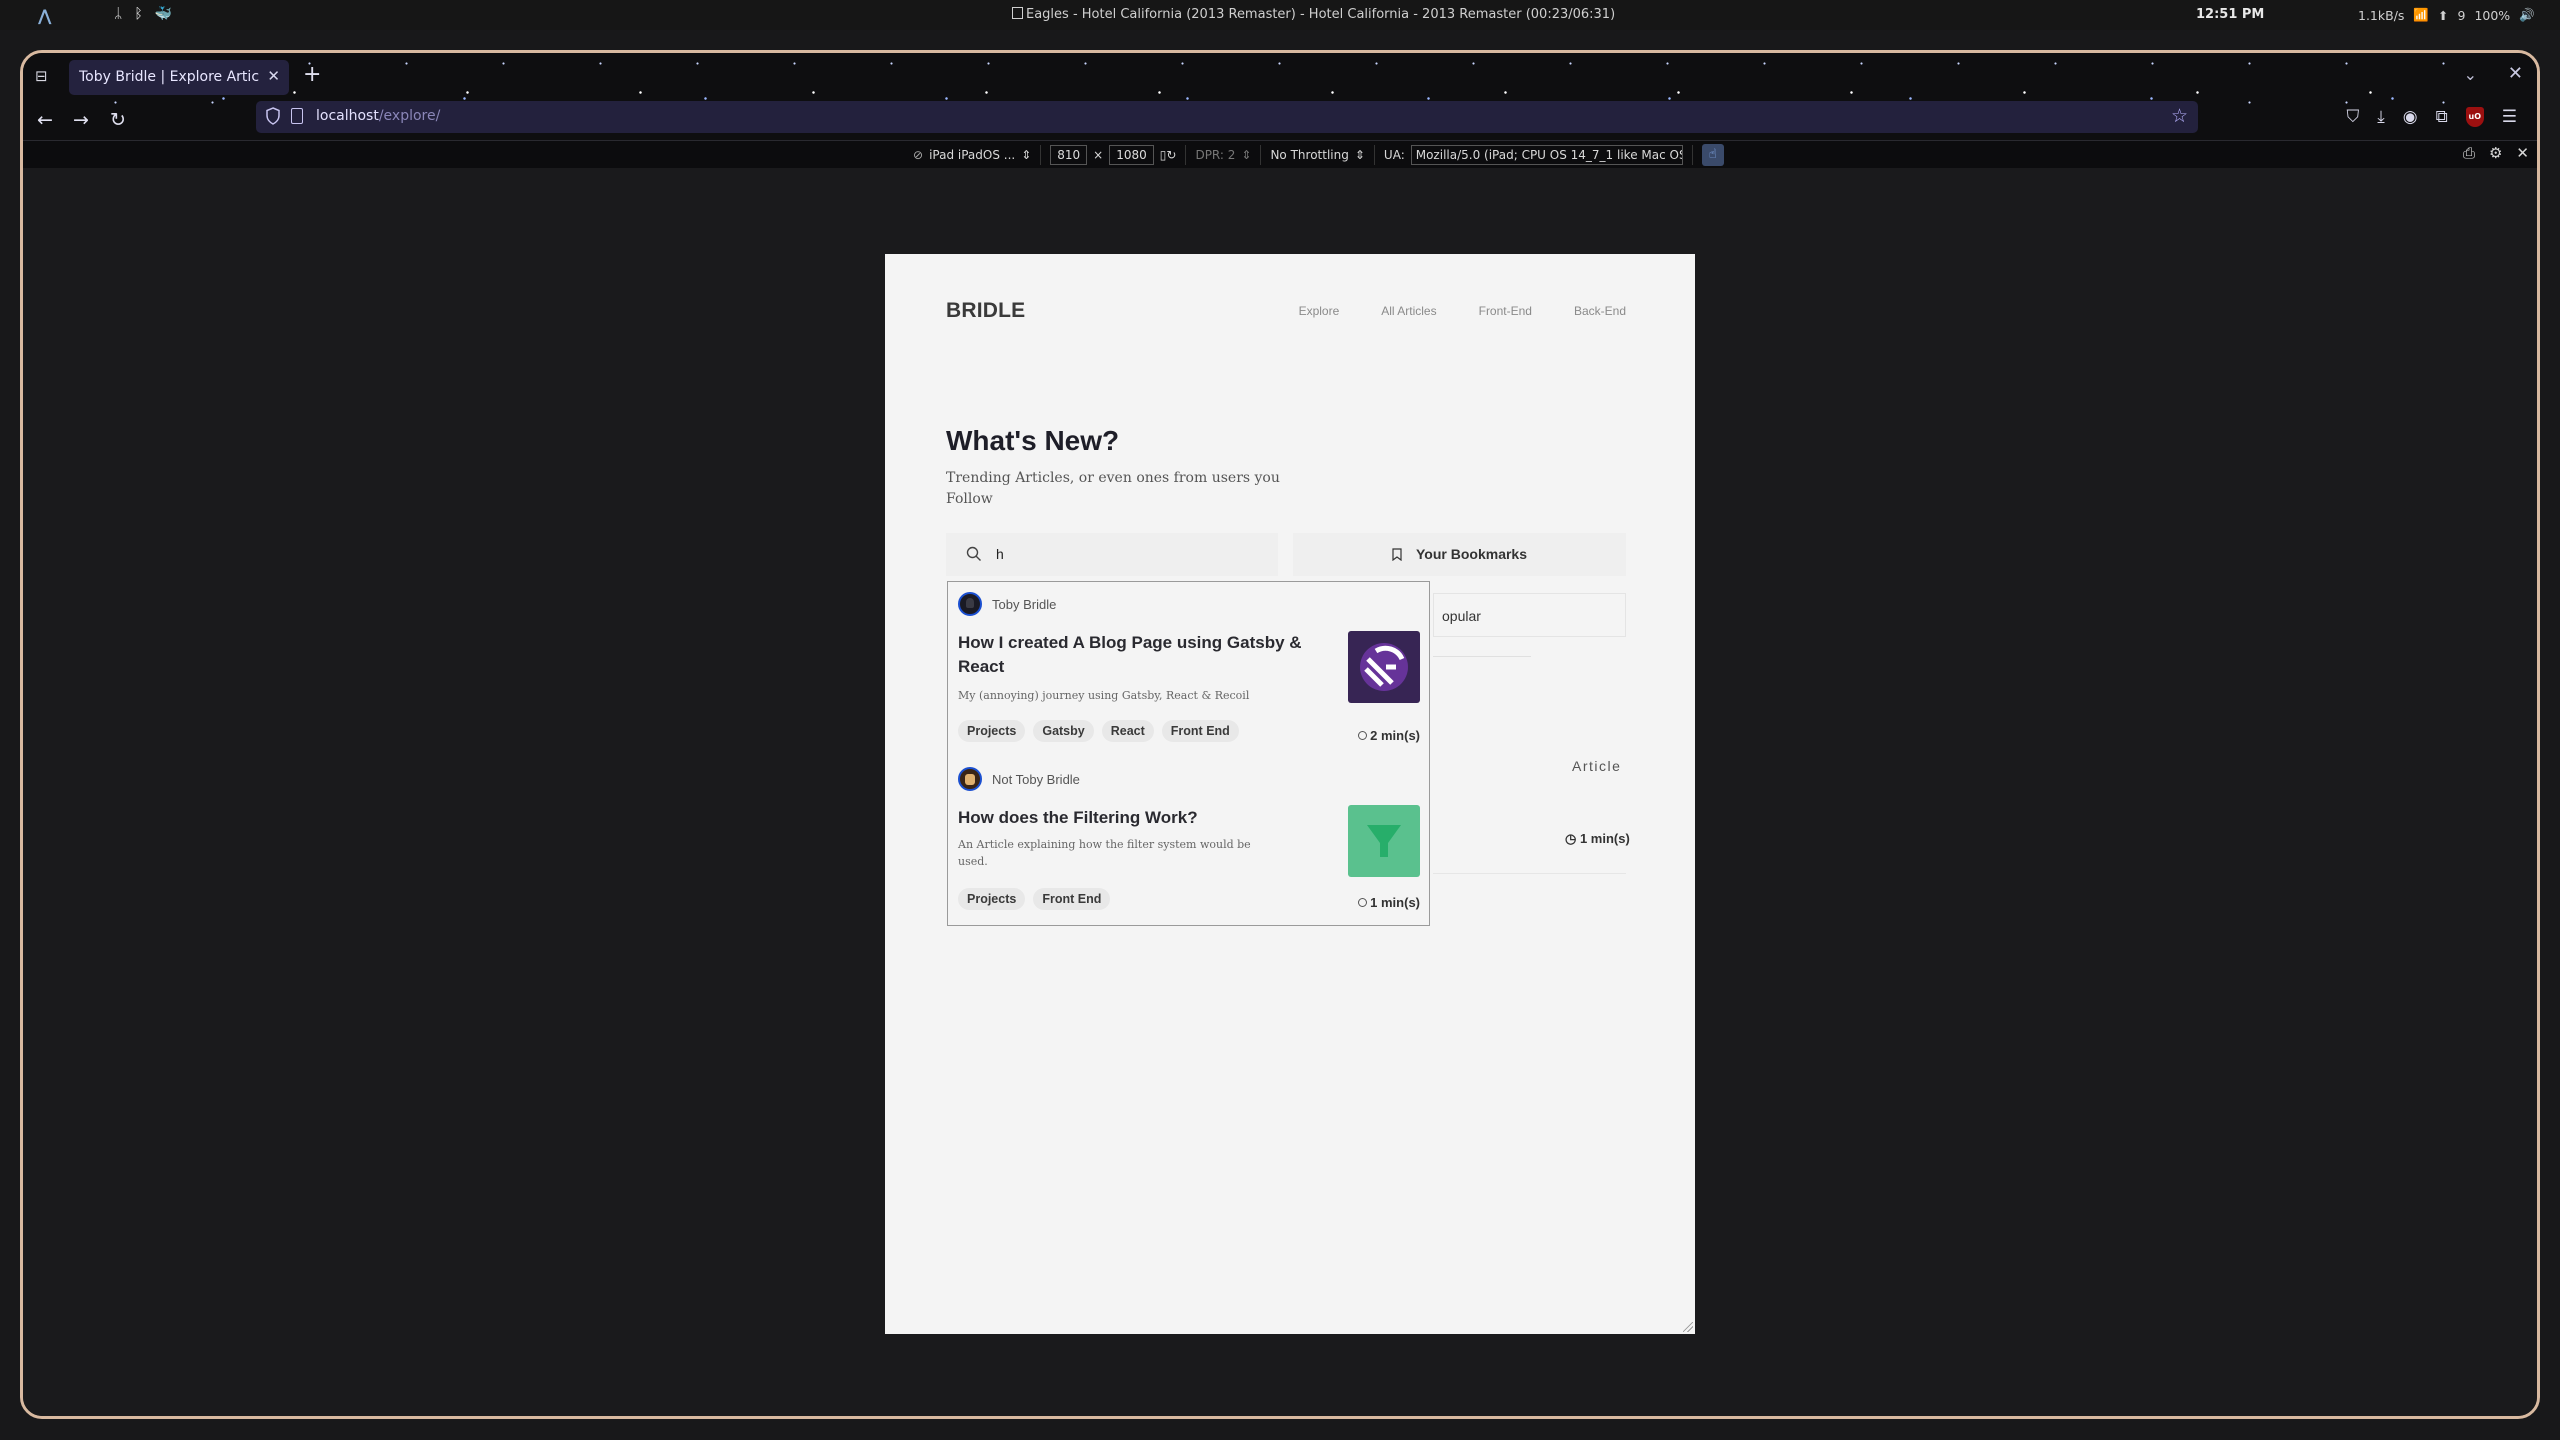 The width and height of the screenshot is (2560, 1440). What do you see at coordinates (2527, 15) in the screenshot?
I see `volume-icon: 🔊` at bounding box center [2527, 15].